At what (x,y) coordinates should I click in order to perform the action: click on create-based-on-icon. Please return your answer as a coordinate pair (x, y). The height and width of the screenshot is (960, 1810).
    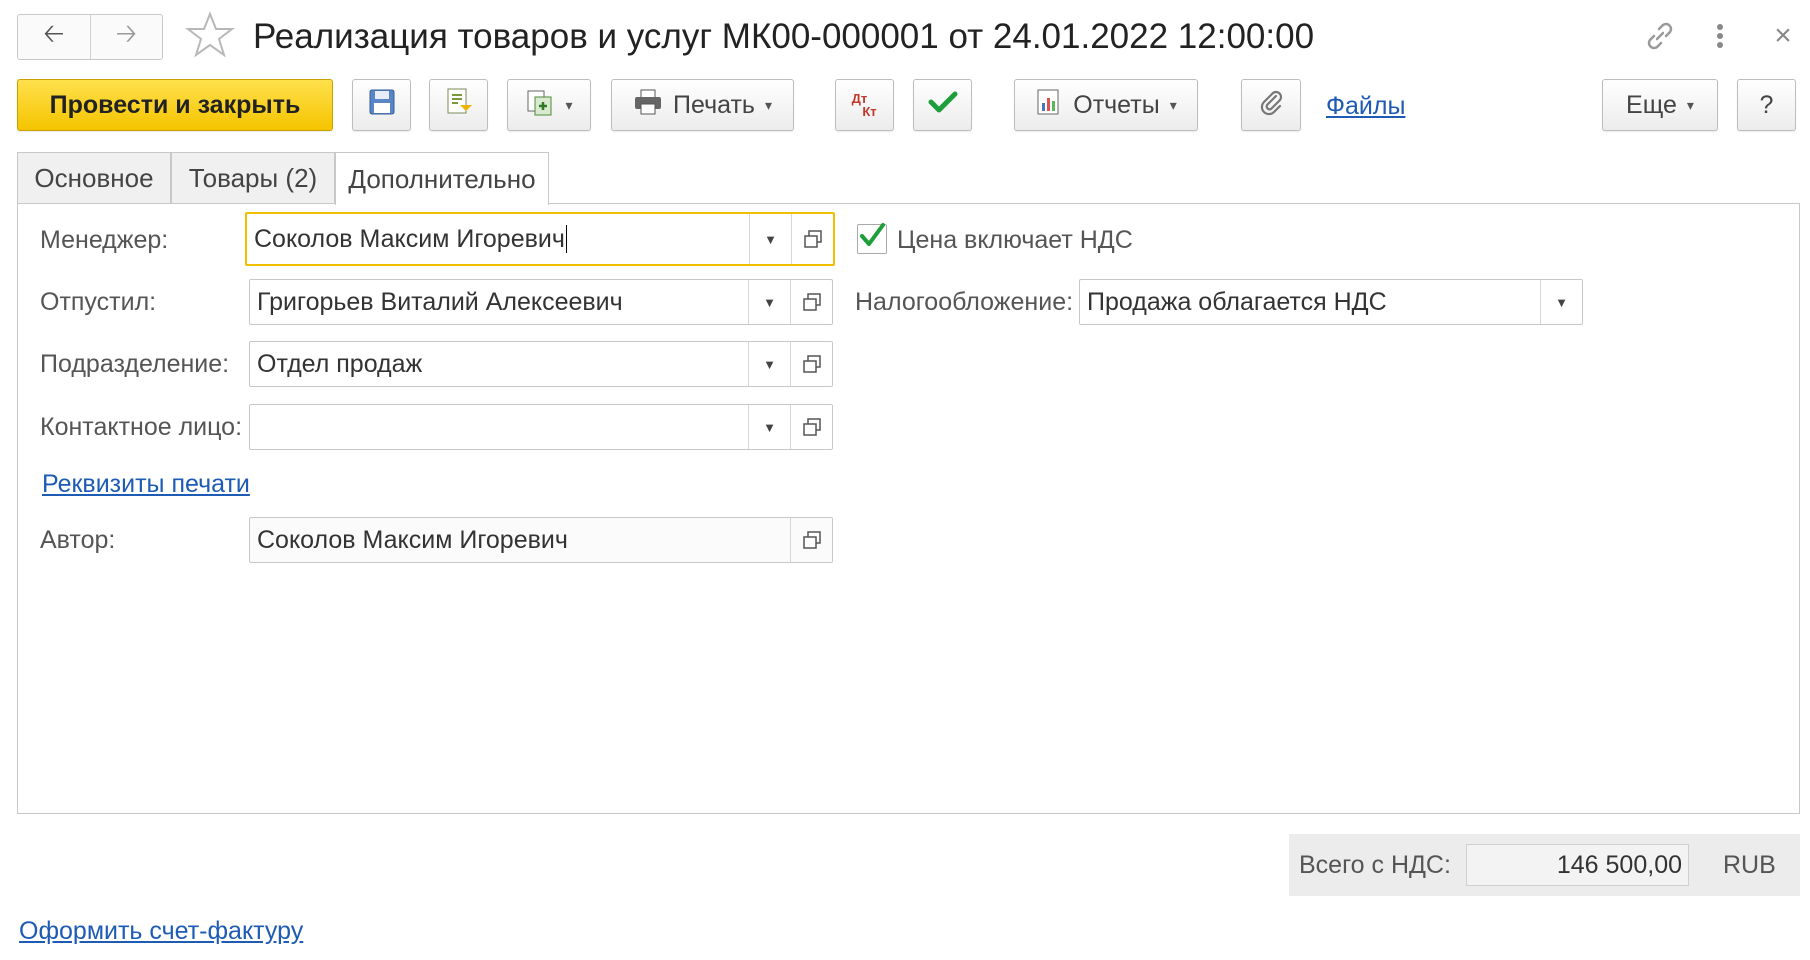
    Looking at the image, I should click on (540, 105).